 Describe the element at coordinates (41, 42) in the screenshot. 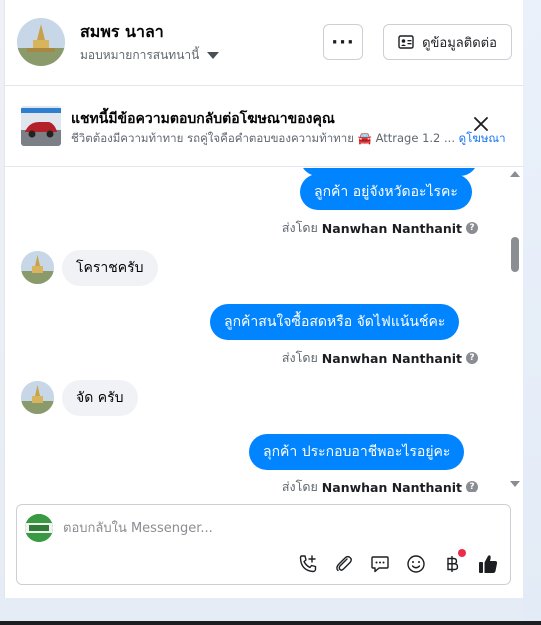

I see `contact-avatar` at that location.